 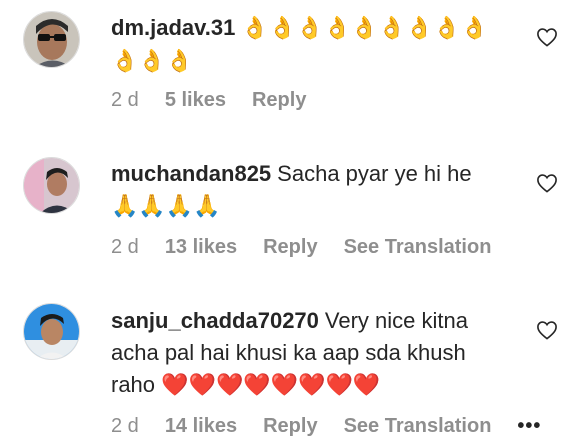 What do you see at coordinates (201, 426) in the screenshot?
I see `likes-count: 14 likes` at bounding box center [201, 426].